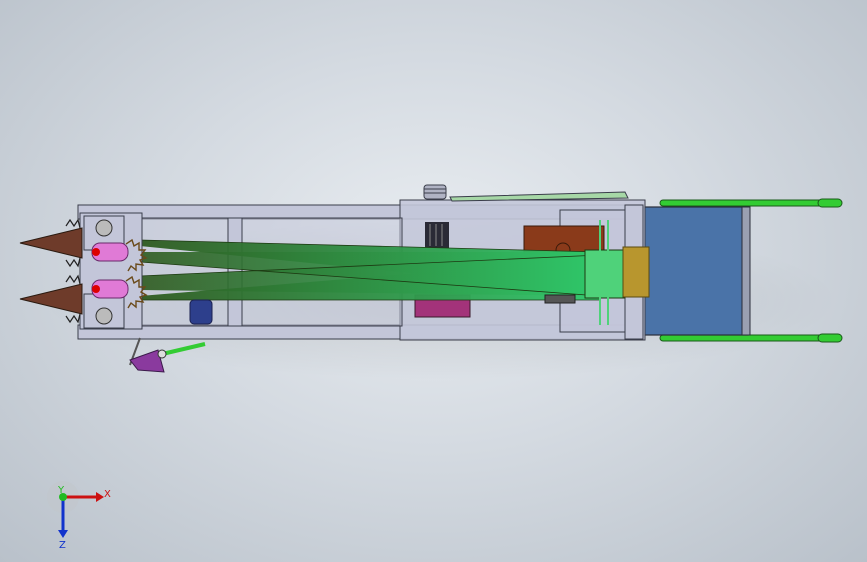  I want to click on gearbox, so click(636, 272).